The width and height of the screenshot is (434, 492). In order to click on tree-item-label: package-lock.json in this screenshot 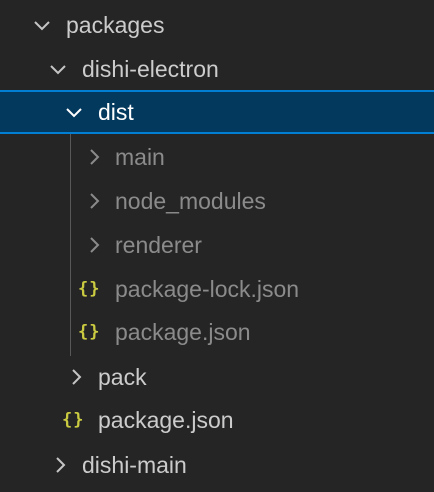, I will do `click(207, 289)`.